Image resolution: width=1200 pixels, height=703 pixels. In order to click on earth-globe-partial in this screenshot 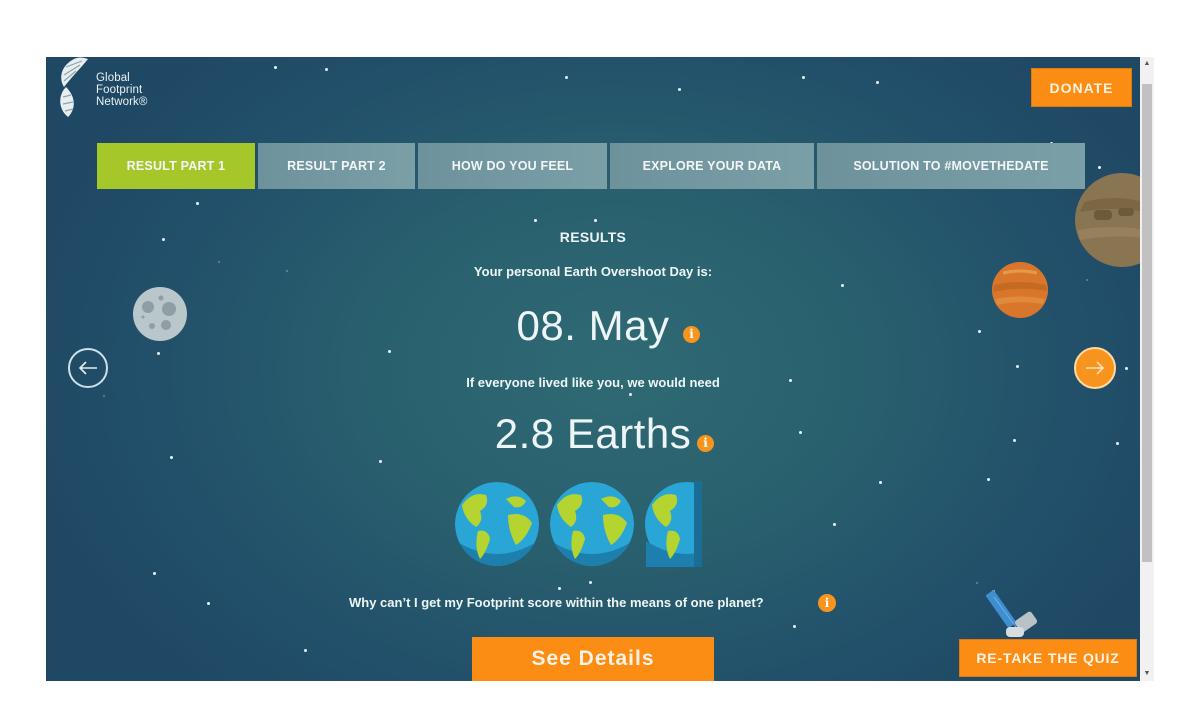, I will do `click(673, 524)`.